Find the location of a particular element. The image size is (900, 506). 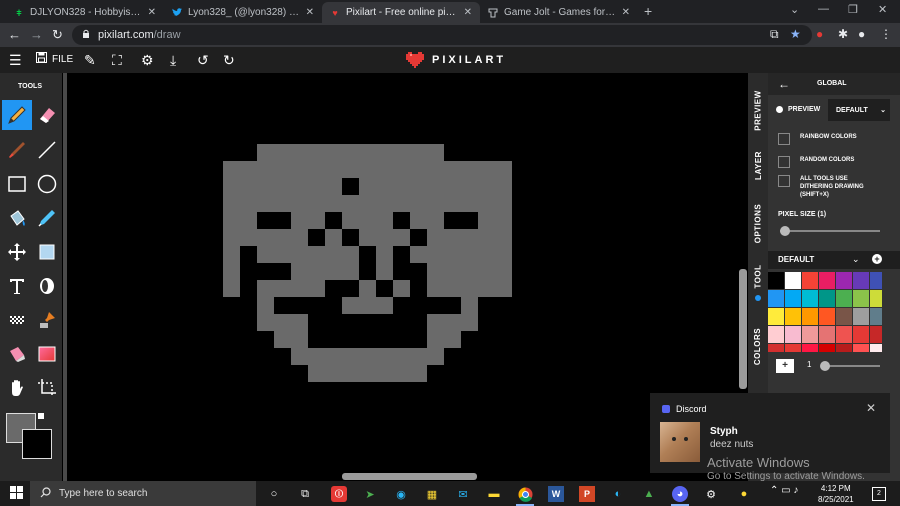

tool-dither is located at coordinates (17, 320).